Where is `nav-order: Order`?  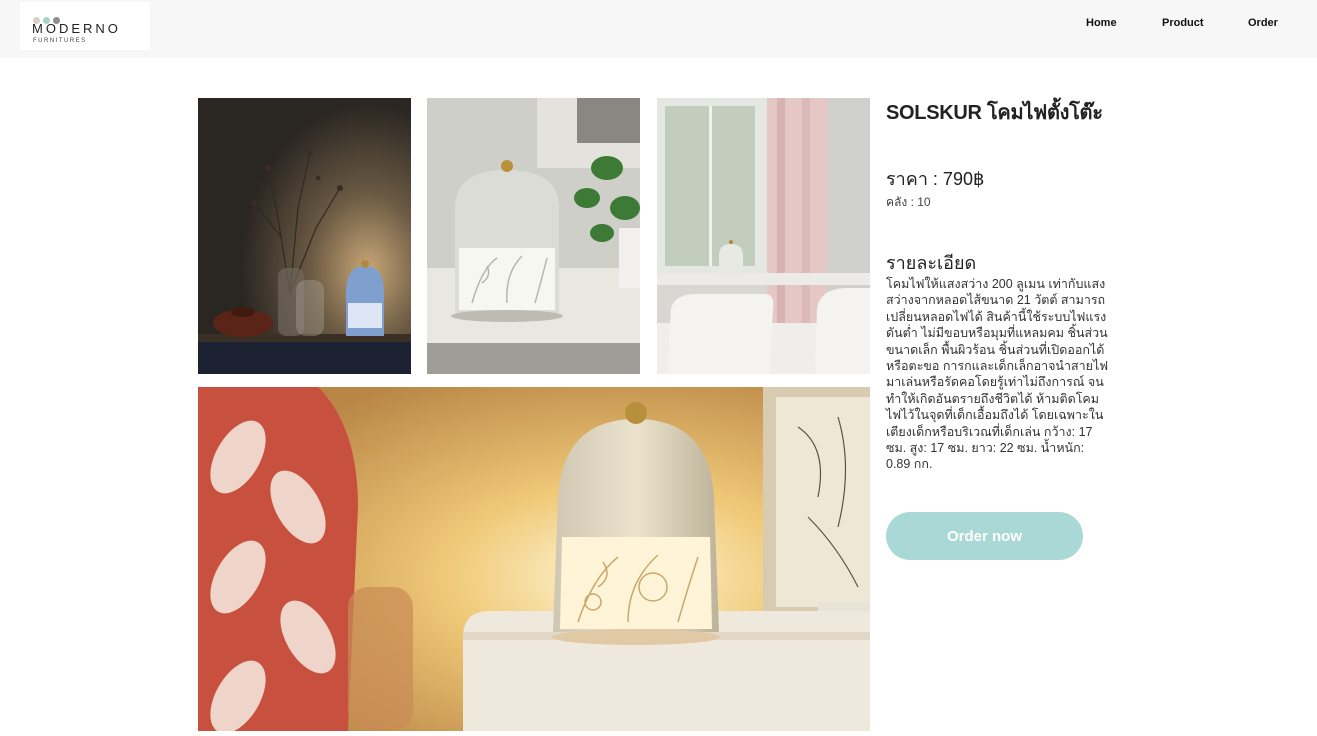 nav-order: Order is located at coordinates (1263, 23).